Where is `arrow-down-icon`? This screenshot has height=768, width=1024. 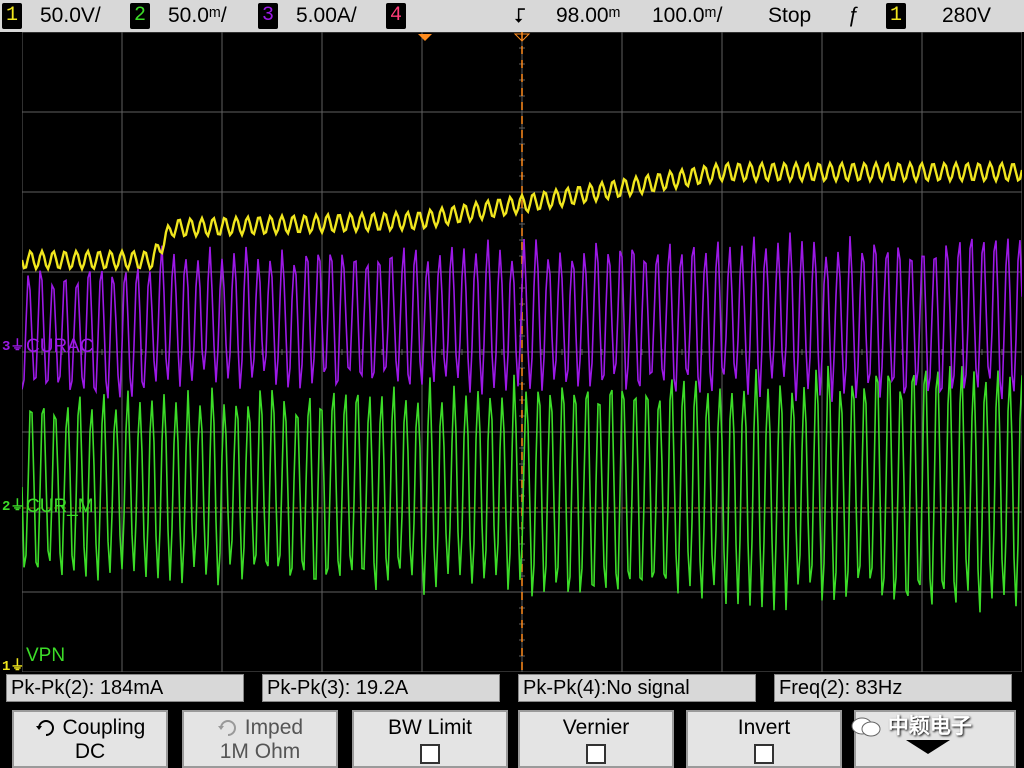 arrow-down-icon is located at coordinates (928, 747).